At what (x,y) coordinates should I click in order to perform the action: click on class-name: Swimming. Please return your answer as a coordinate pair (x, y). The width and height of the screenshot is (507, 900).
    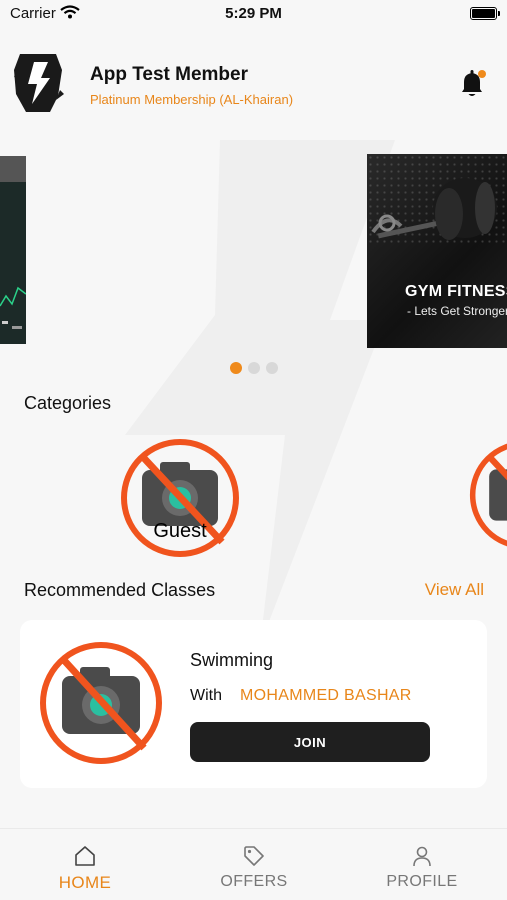
    Looking at the image, I should click on (232, 660).